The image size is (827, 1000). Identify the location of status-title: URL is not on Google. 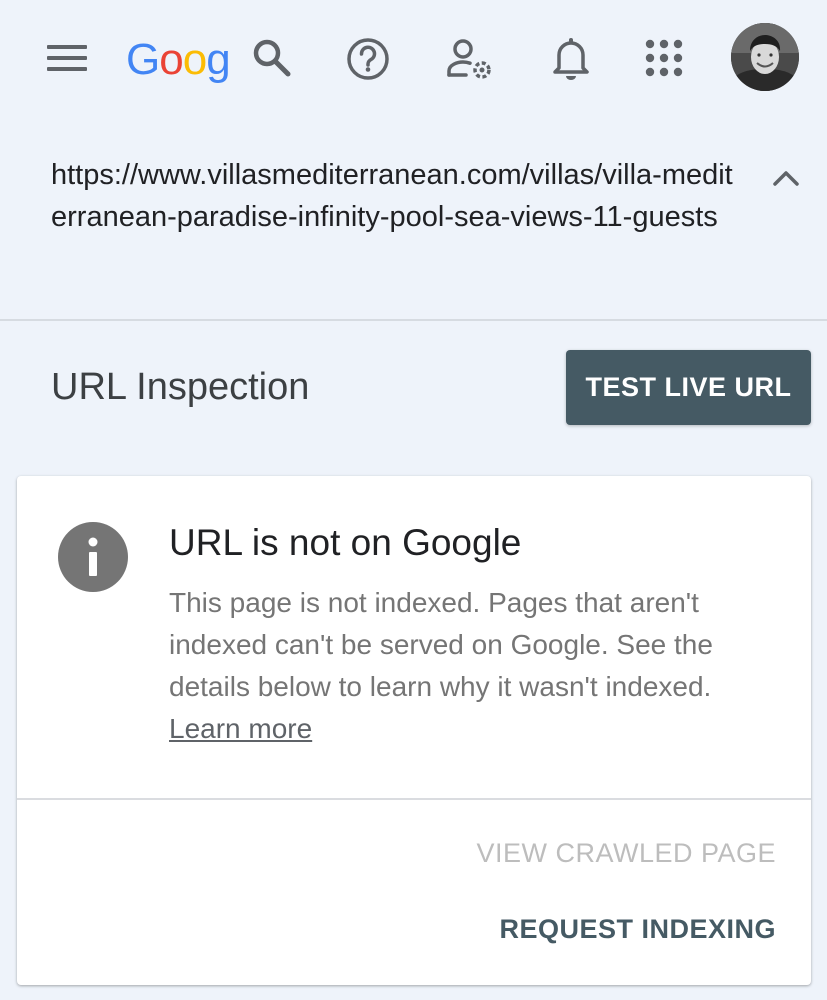
(345, 542).